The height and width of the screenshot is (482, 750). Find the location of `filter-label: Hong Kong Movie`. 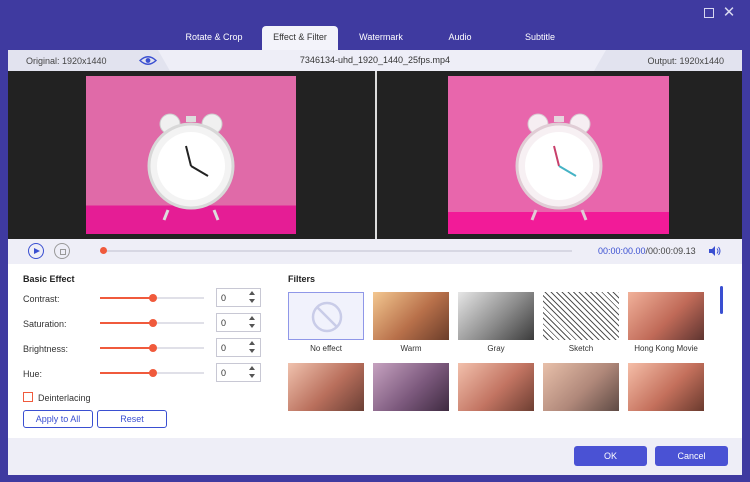

filter-label: Hong Kong Movie is located at coordinates (666, 348).